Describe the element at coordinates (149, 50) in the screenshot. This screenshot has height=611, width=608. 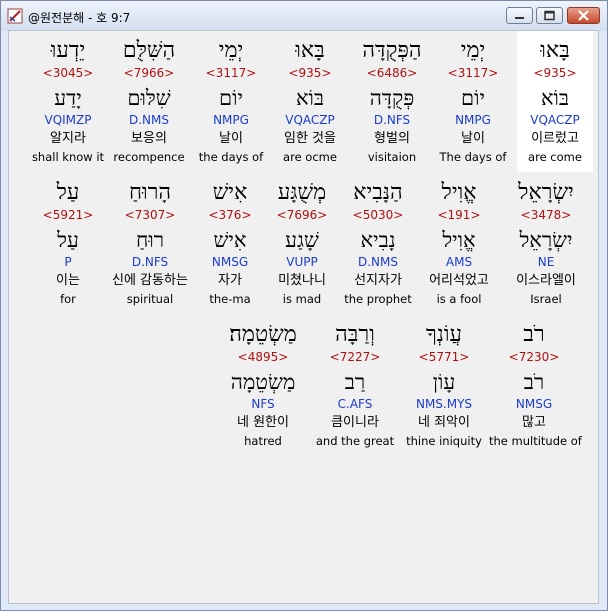
I see `hebrew-word: הַשִּׁלֻּם` at that location.